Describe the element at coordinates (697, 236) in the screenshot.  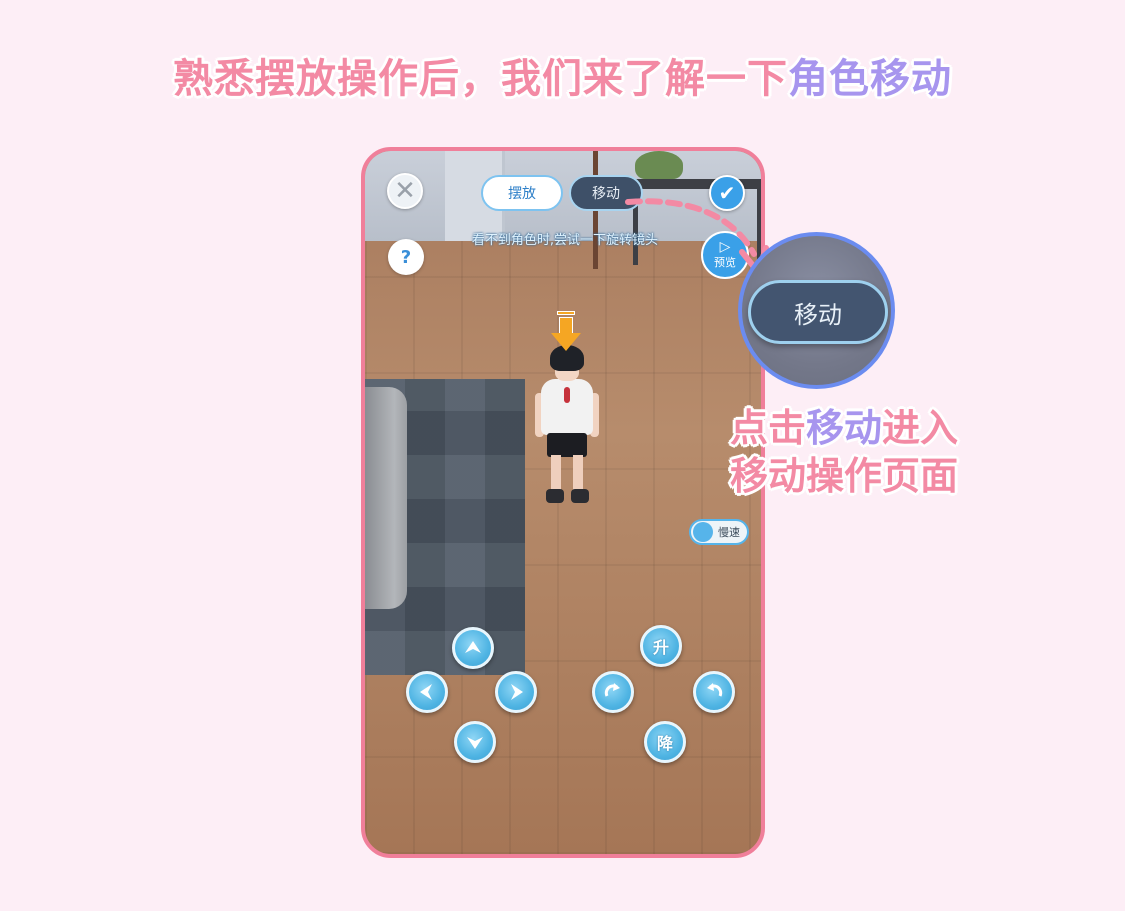
I see `callout-arrow-icon` at that location.